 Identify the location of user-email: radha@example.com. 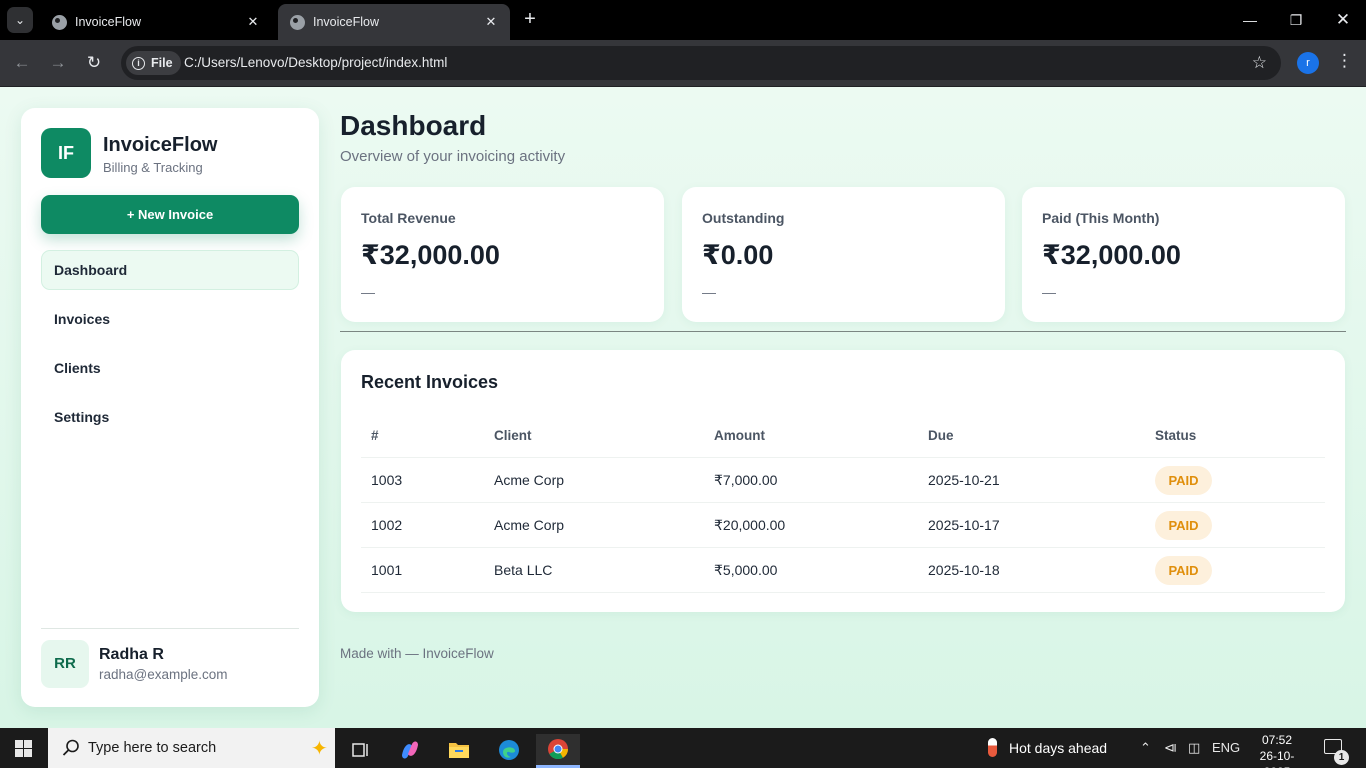
(163, 674).